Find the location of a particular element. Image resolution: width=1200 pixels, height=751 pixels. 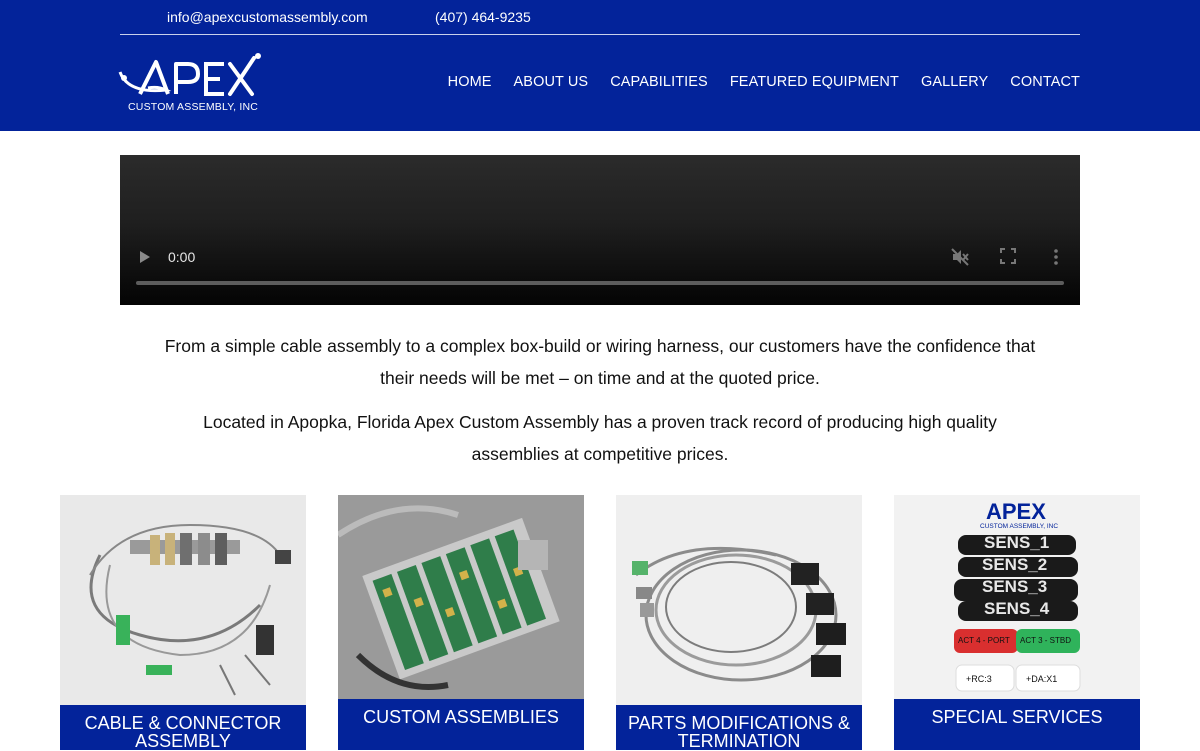

nav-contact: CONTACT is located at coordinates (1045, 82).